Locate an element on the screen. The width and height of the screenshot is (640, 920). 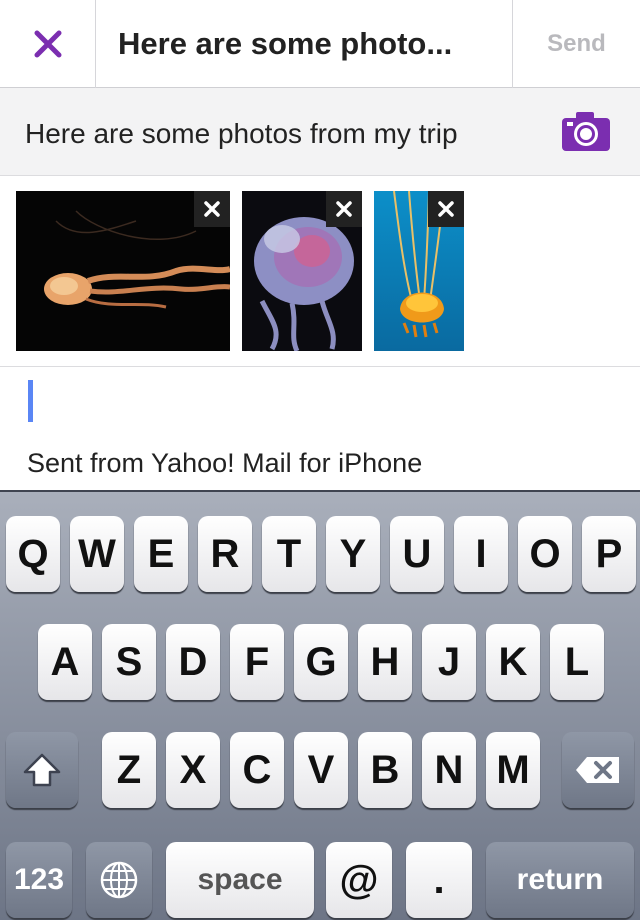
key-o: O is located at coordinates (545, 554).